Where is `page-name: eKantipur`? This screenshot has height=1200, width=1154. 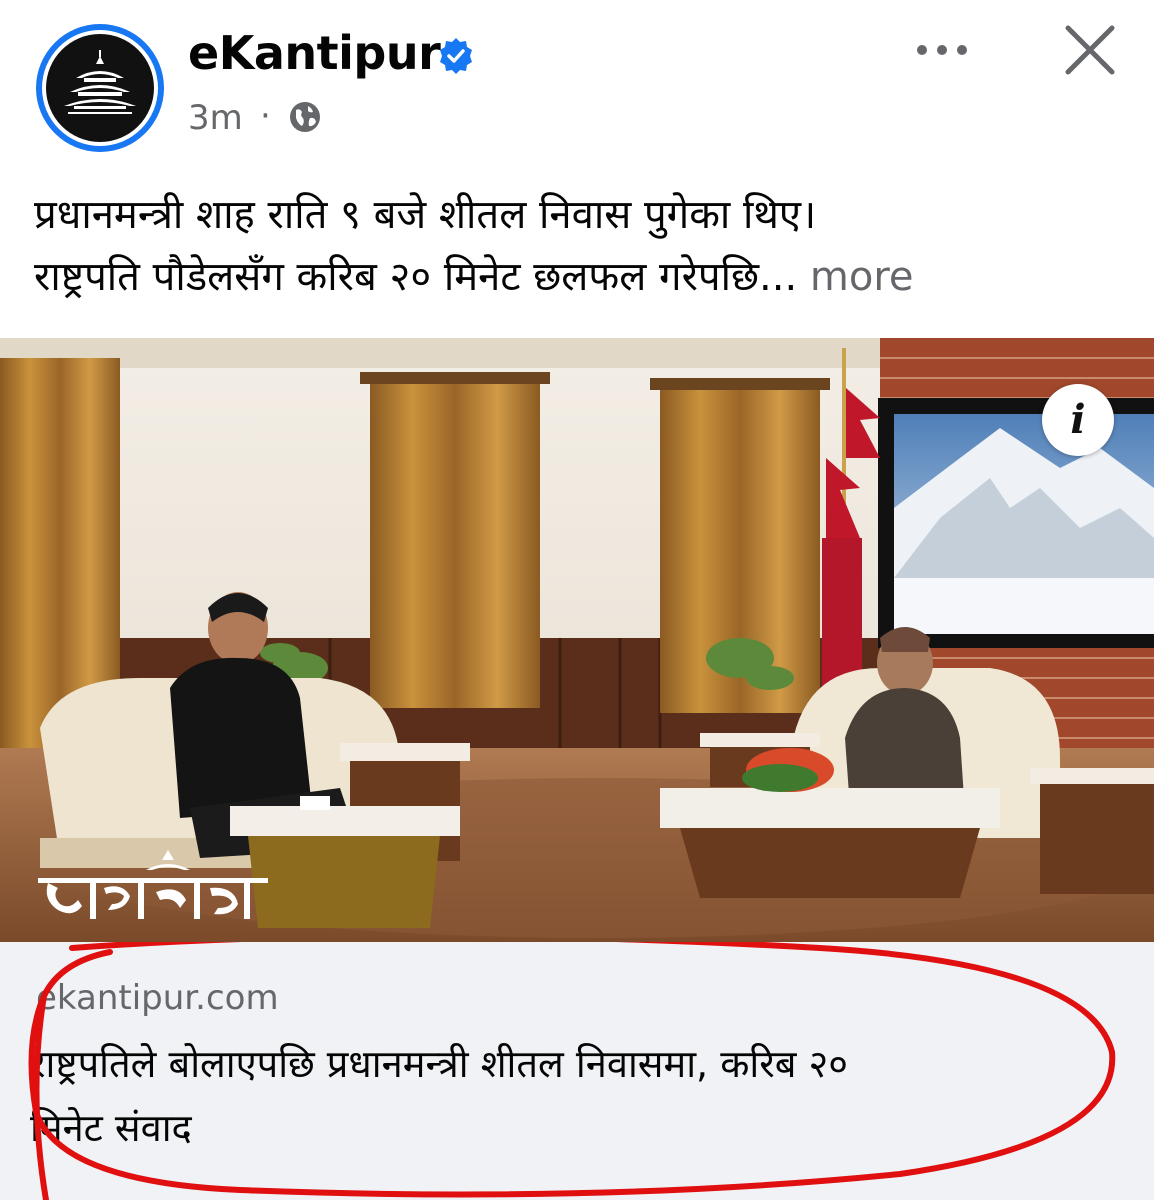
page-name: eKantipur is located at coordinates (314, 53).